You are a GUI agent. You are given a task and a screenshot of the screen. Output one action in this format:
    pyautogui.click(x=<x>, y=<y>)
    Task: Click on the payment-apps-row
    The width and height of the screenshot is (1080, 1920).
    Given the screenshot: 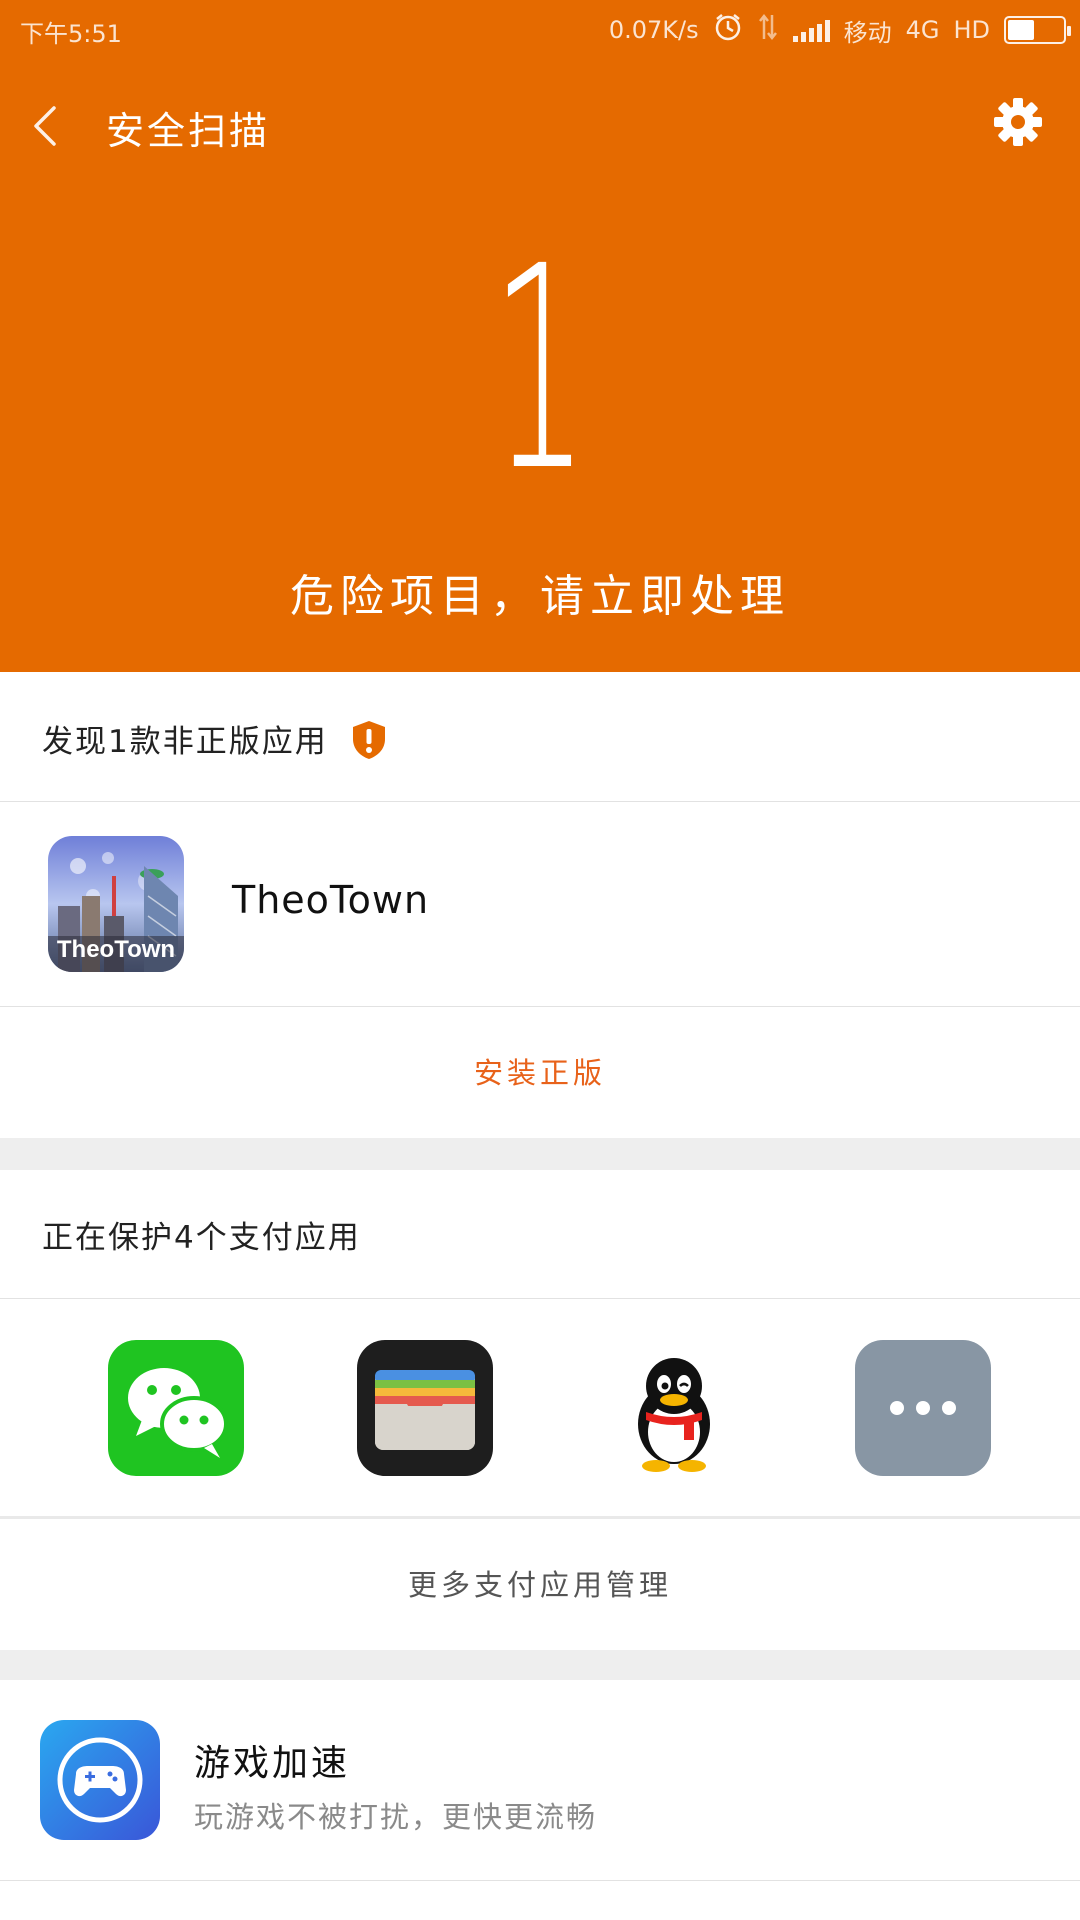 What is the action you would take?
    pyautogui.click(x=540, y=1408)
    